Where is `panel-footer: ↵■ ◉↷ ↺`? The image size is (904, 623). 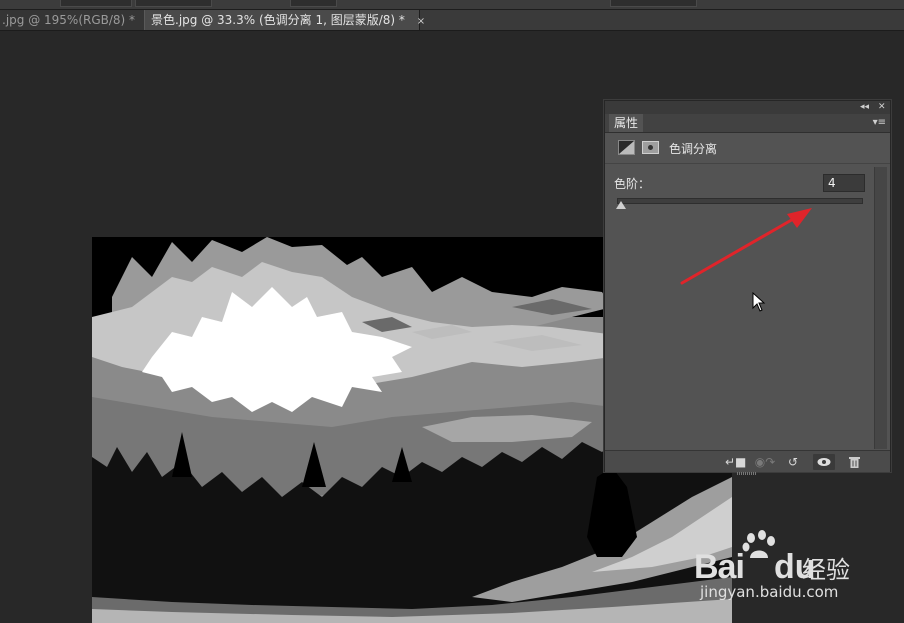
panel-footer: ↵■ ◉↷ ↺ is located at coordinates (747, 461).